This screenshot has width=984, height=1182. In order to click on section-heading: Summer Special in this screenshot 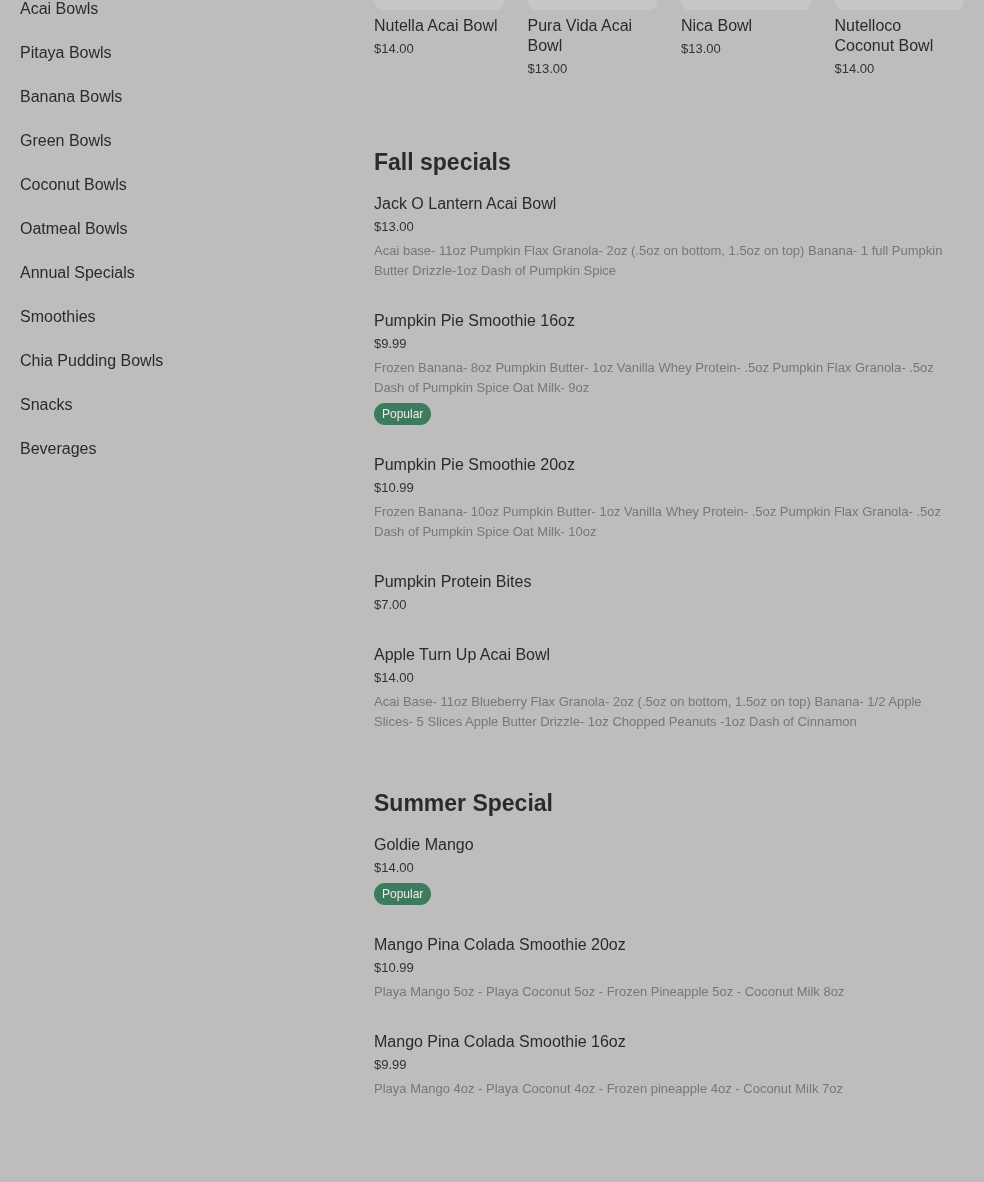, I will do `click(463, 803)`.